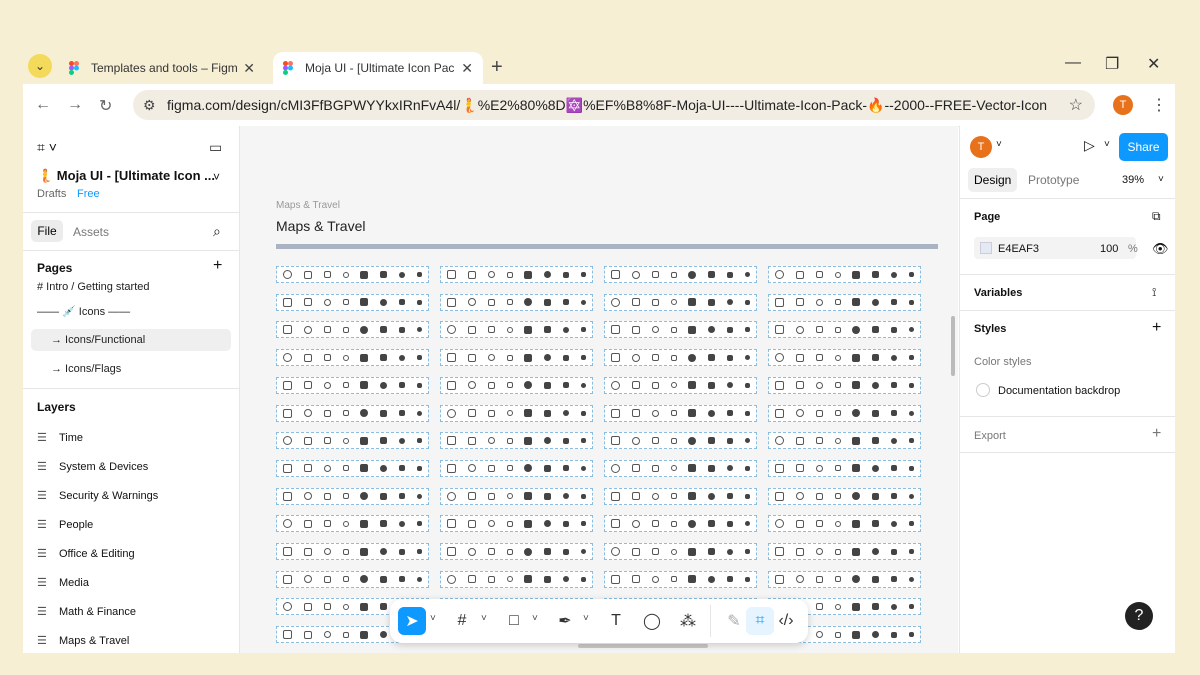 Image resolution: width=1200 pixels, height=675 pixels. Describe the element at coordinates (378, 68) in the screenshot. I see `browser-tab-moja-ui: Moja UI - [Ultimate Icon Pack 🔥 ✕` at that location.